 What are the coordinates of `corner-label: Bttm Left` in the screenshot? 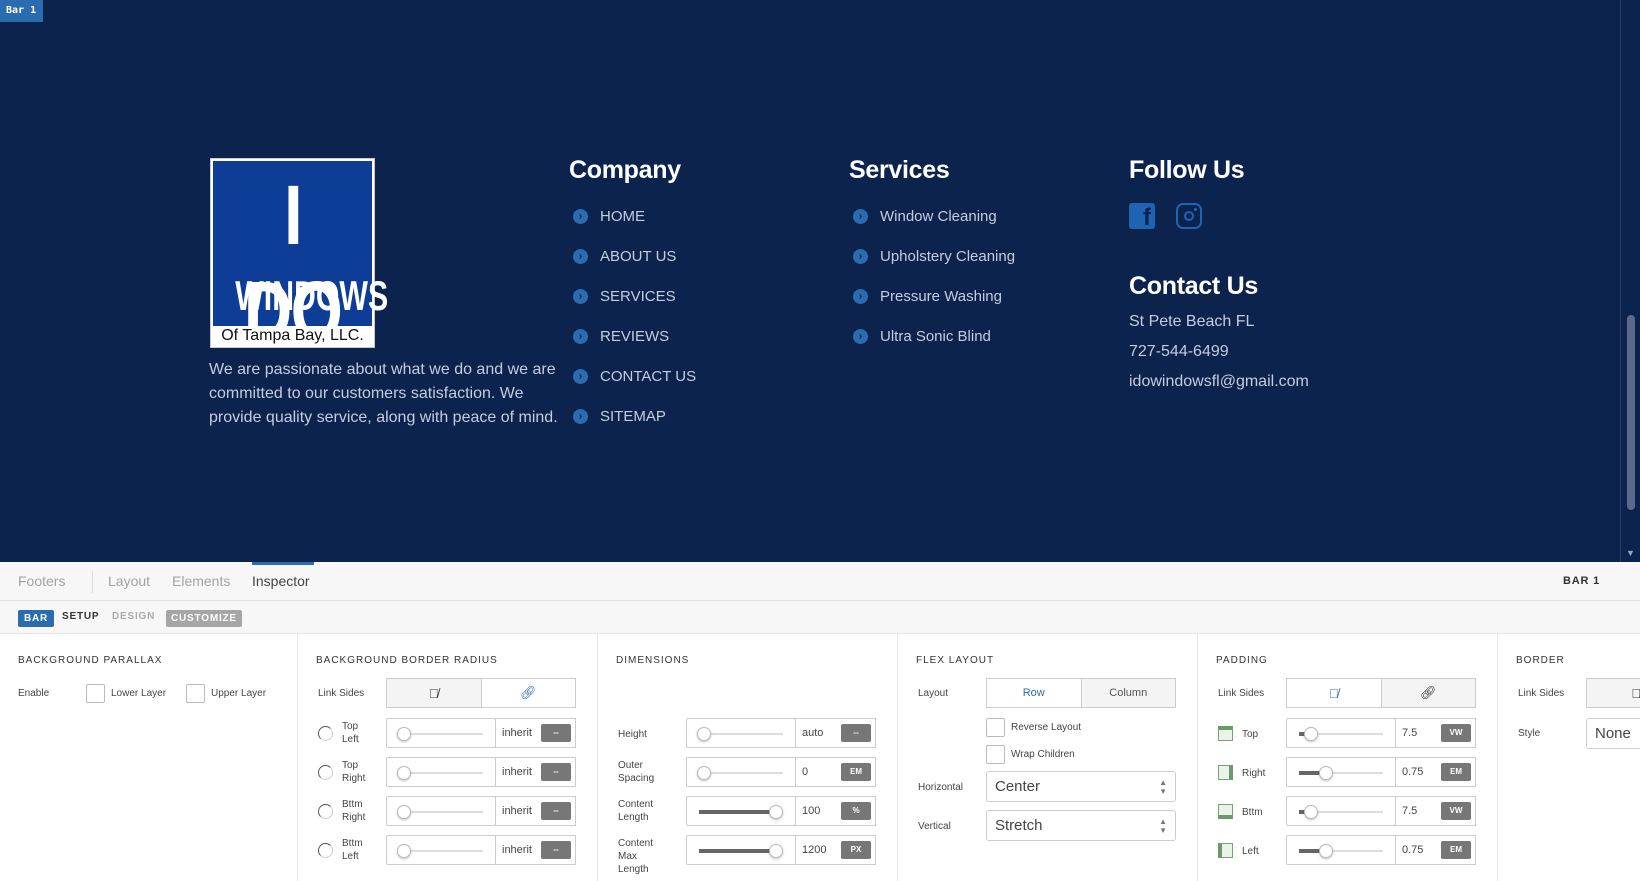 It's located at (352, 850).